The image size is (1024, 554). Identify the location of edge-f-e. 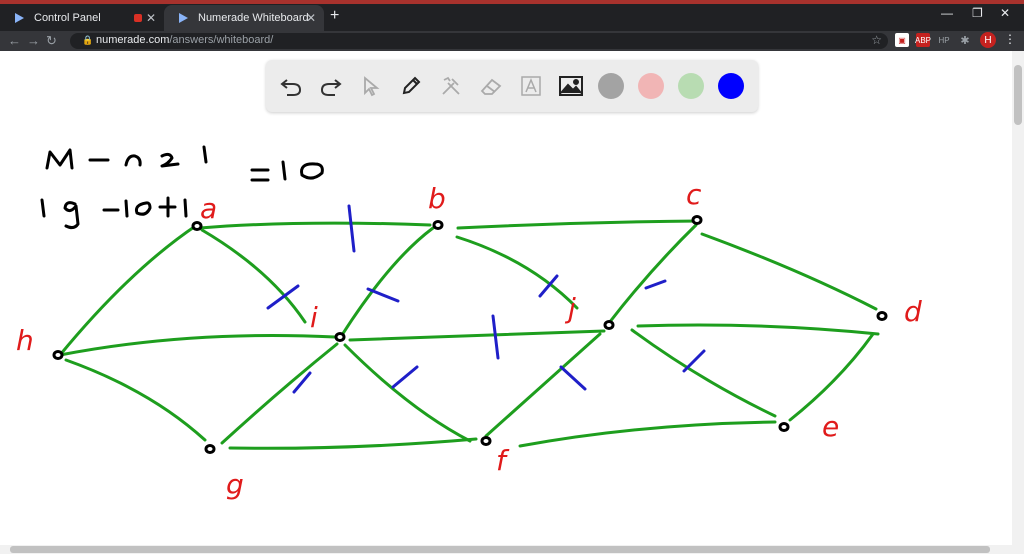
(647, 434).